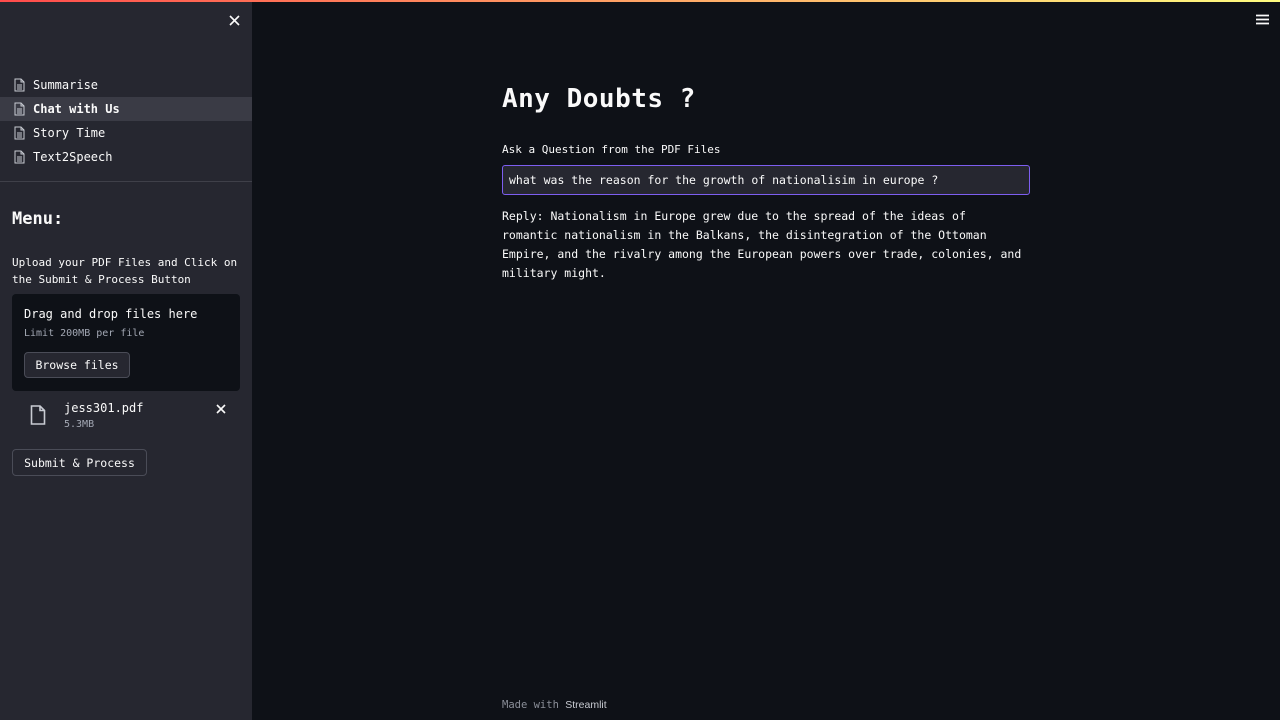 This screenshot has height=720, width=1280. What do you see at coordinates (611, 149) in the screenshot?
I see `question-label: Ask a Question from the PDF Files` at bounding box center [611, 149].